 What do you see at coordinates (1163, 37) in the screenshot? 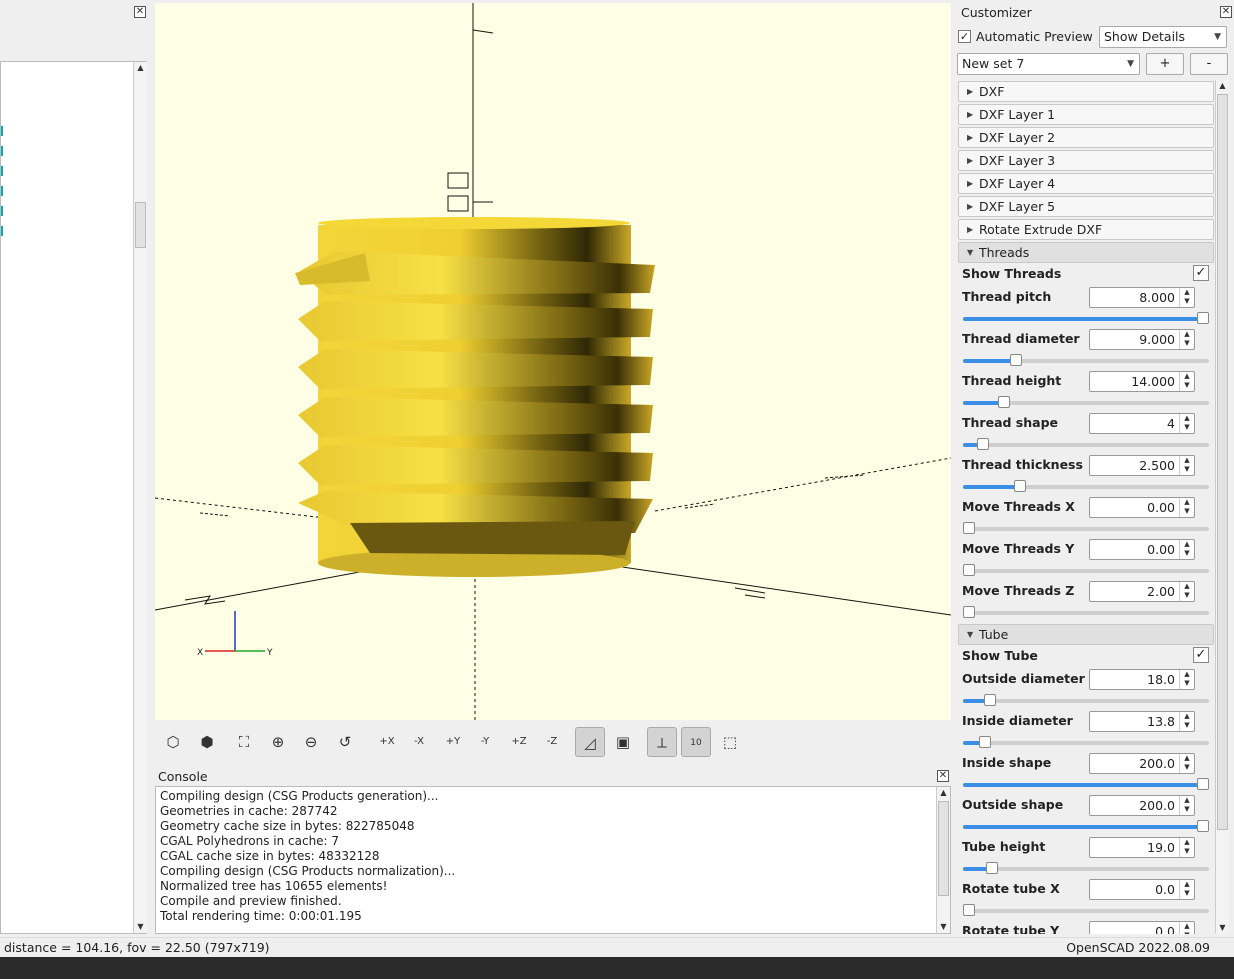
I see `details-mode-select: Show Details ▼` at bounding box center [1163, 37].